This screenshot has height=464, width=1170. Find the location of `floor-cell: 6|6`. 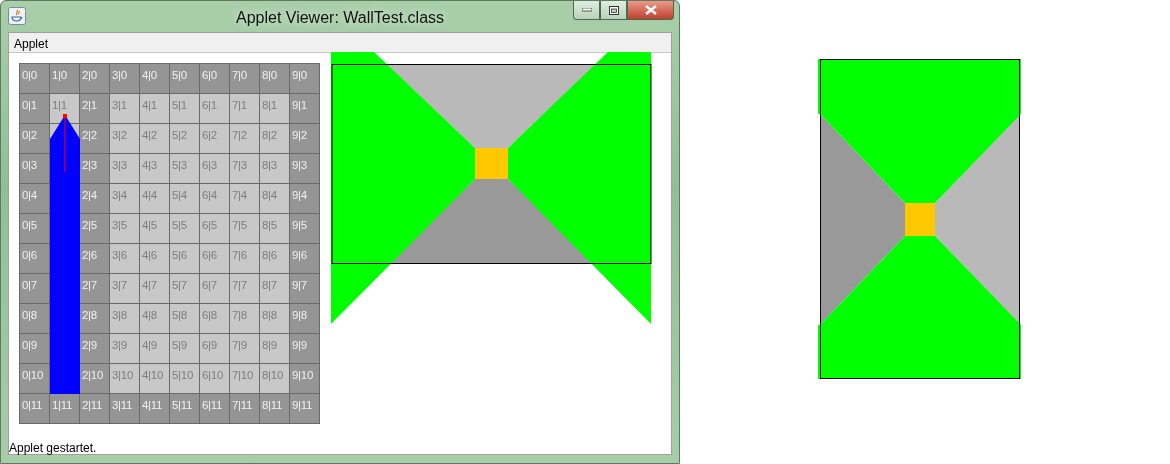

floor-cell: 6|6 is located at coordinates (215, 259).